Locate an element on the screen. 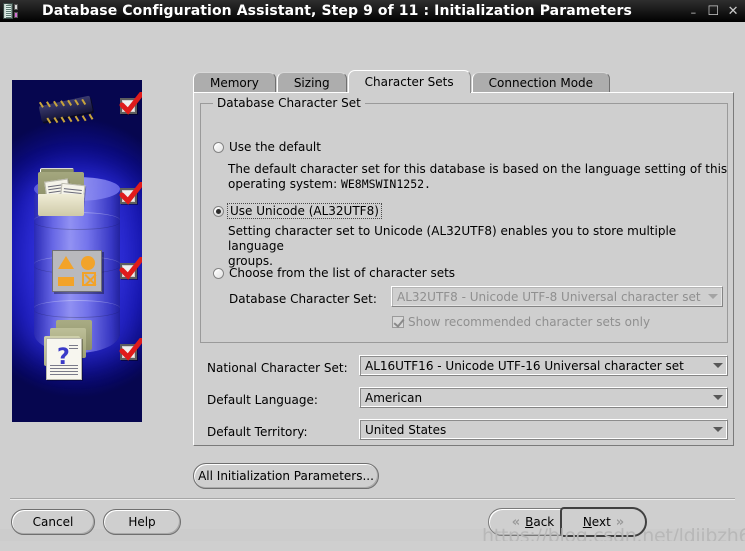 The image size is (745, 551). radio-choose-from-list-label: Choose from the list of character sets is located at coordinates (342, 273).